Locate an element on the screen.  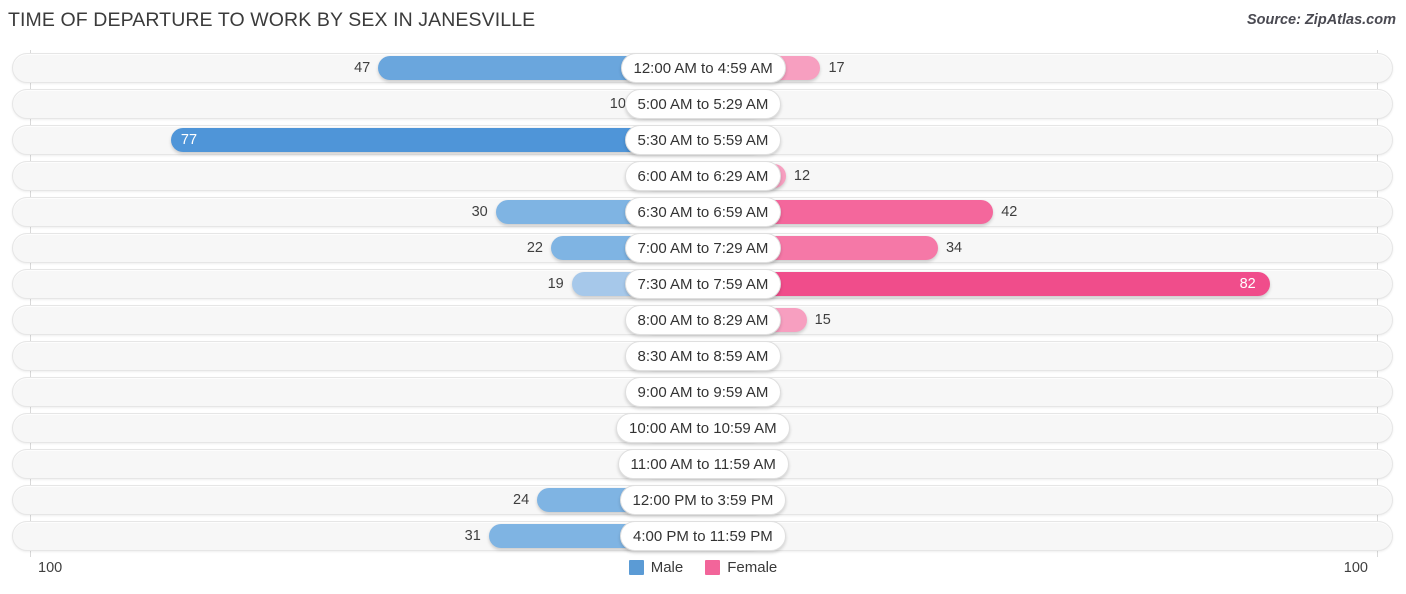
category-label: 10:00 AM to 10:59 AM is located at coordinates (703, 428).